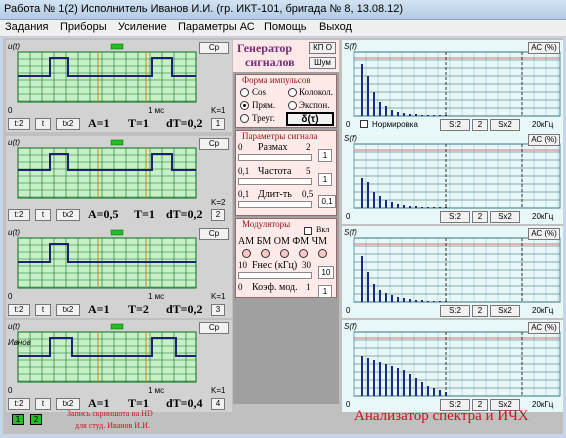 The width and height of the screenshot is (566, 438). What do you see at coordinates (26, 27) in the screenshot?
I see `menu-zadaniya: Задания` at bounding box center [26, 27].